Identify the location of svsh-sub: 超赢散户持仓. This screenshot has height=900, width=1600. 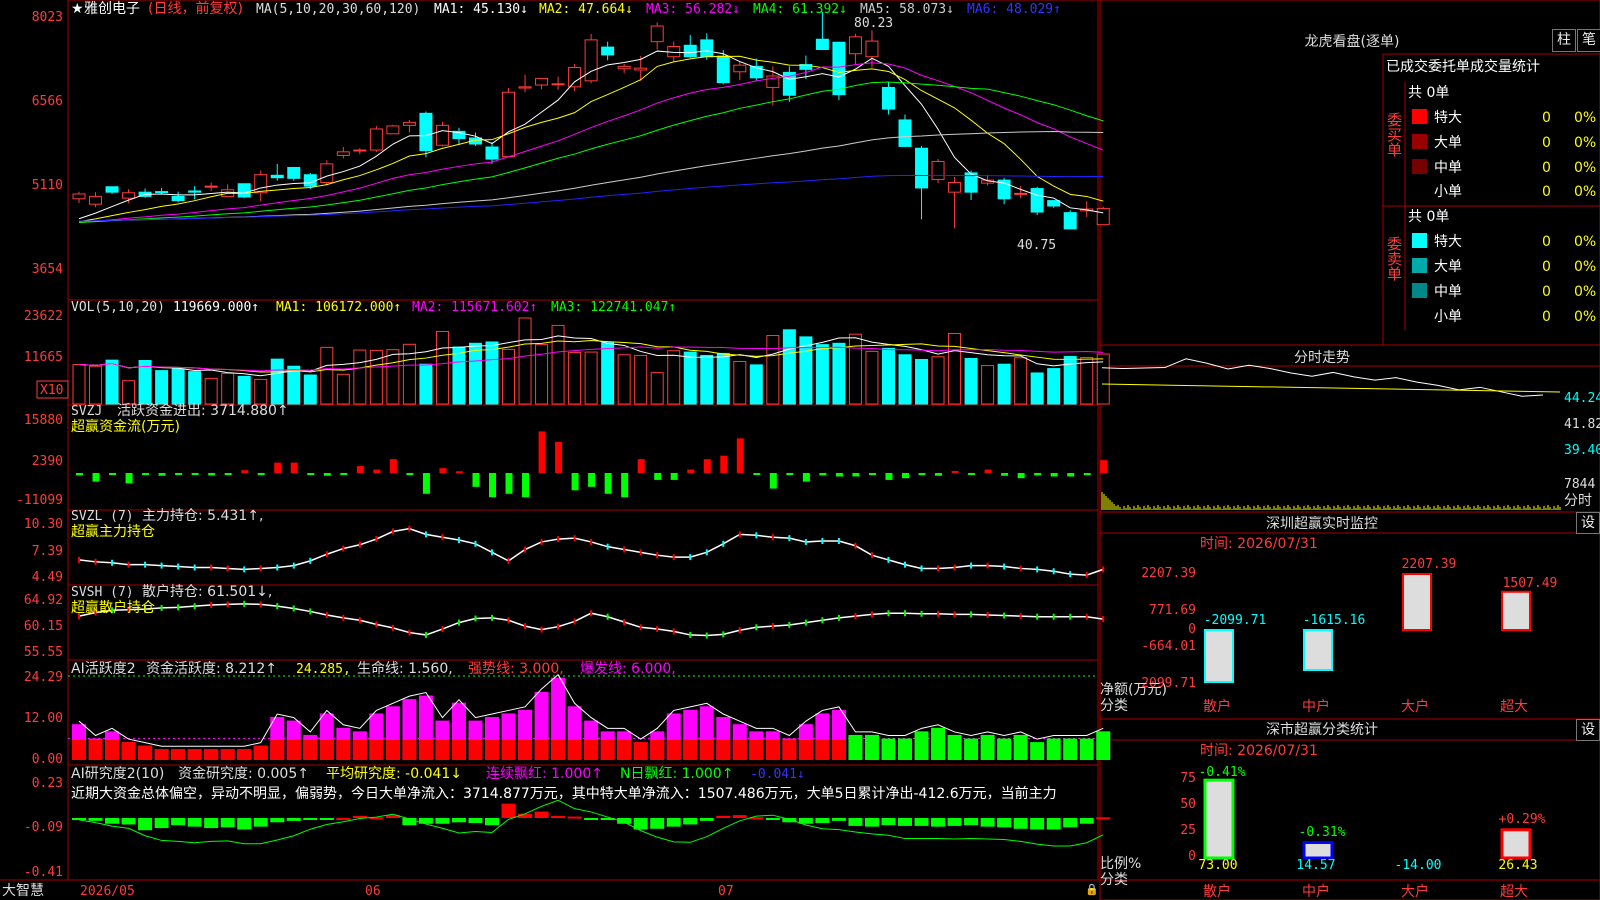
(113, 607).